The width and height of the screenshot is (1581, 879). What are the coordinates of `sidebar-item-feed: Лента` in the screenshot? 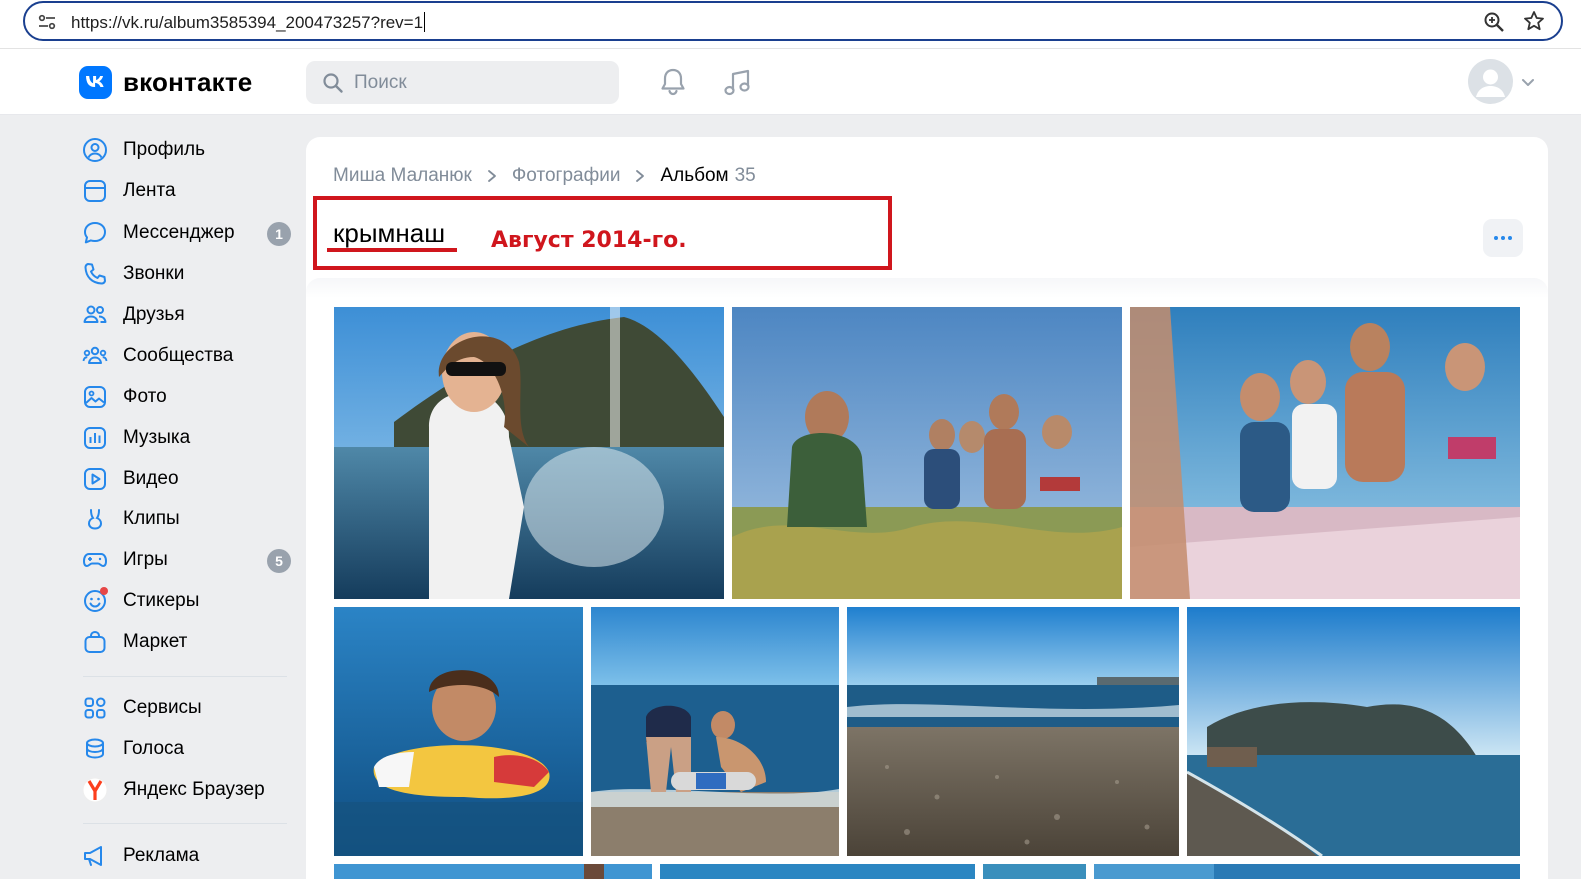 It's located at (187, 191).